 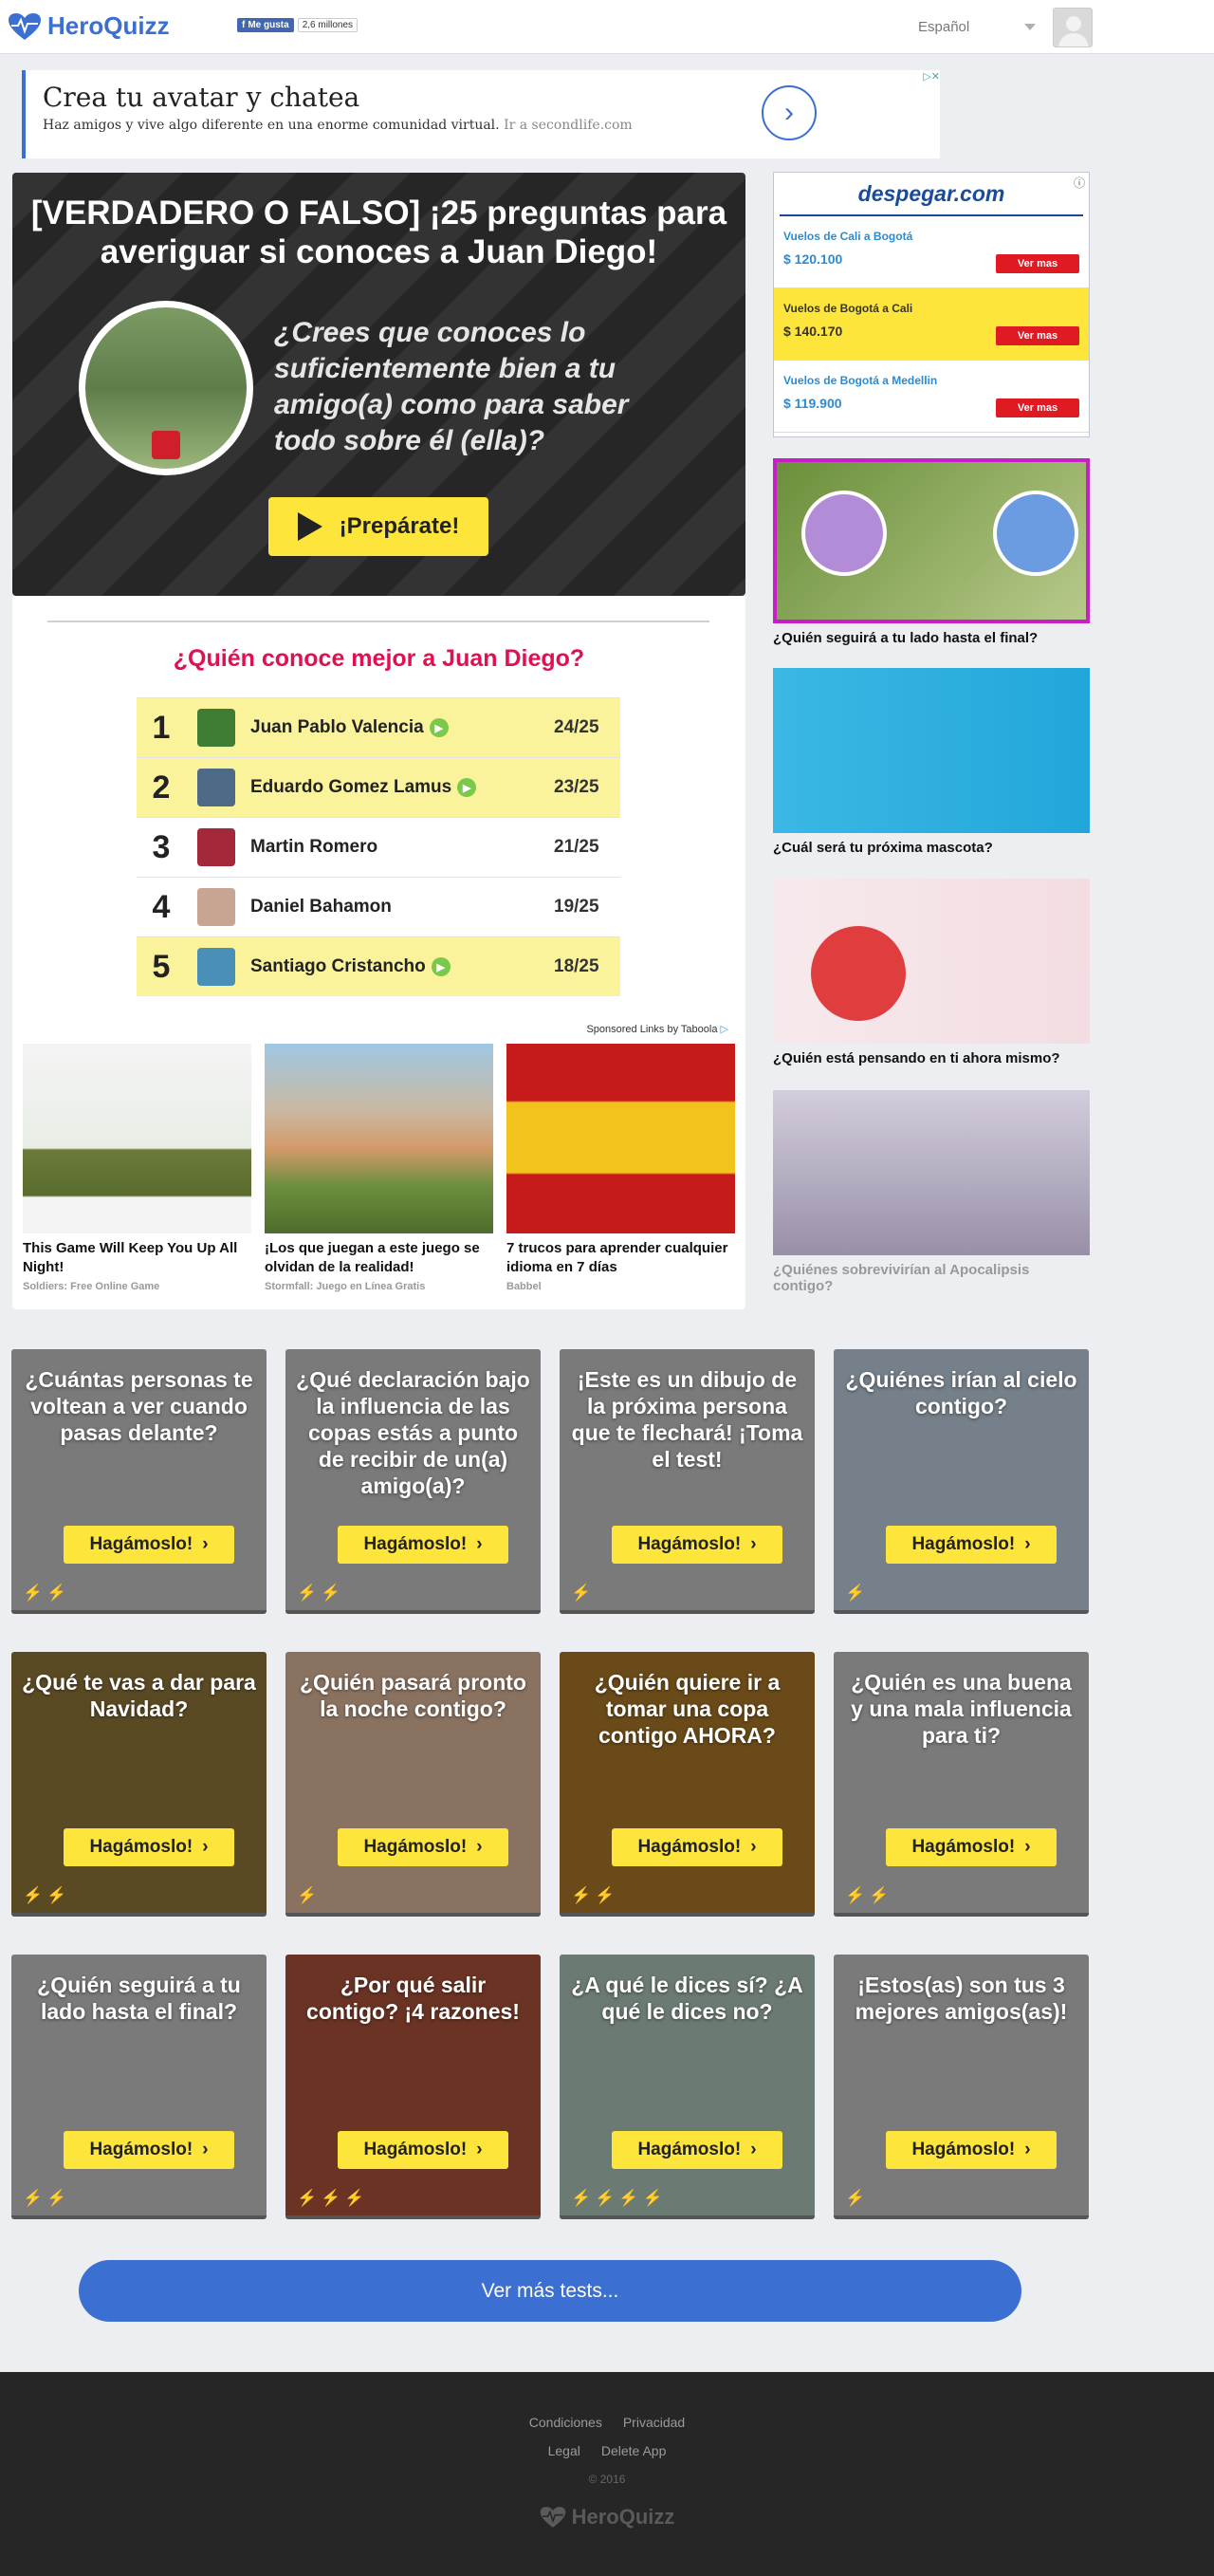 What do you see at coordinates (1073, 27) in the screenshot?
I see `user-avatar` at bounding box center [1073, 27].